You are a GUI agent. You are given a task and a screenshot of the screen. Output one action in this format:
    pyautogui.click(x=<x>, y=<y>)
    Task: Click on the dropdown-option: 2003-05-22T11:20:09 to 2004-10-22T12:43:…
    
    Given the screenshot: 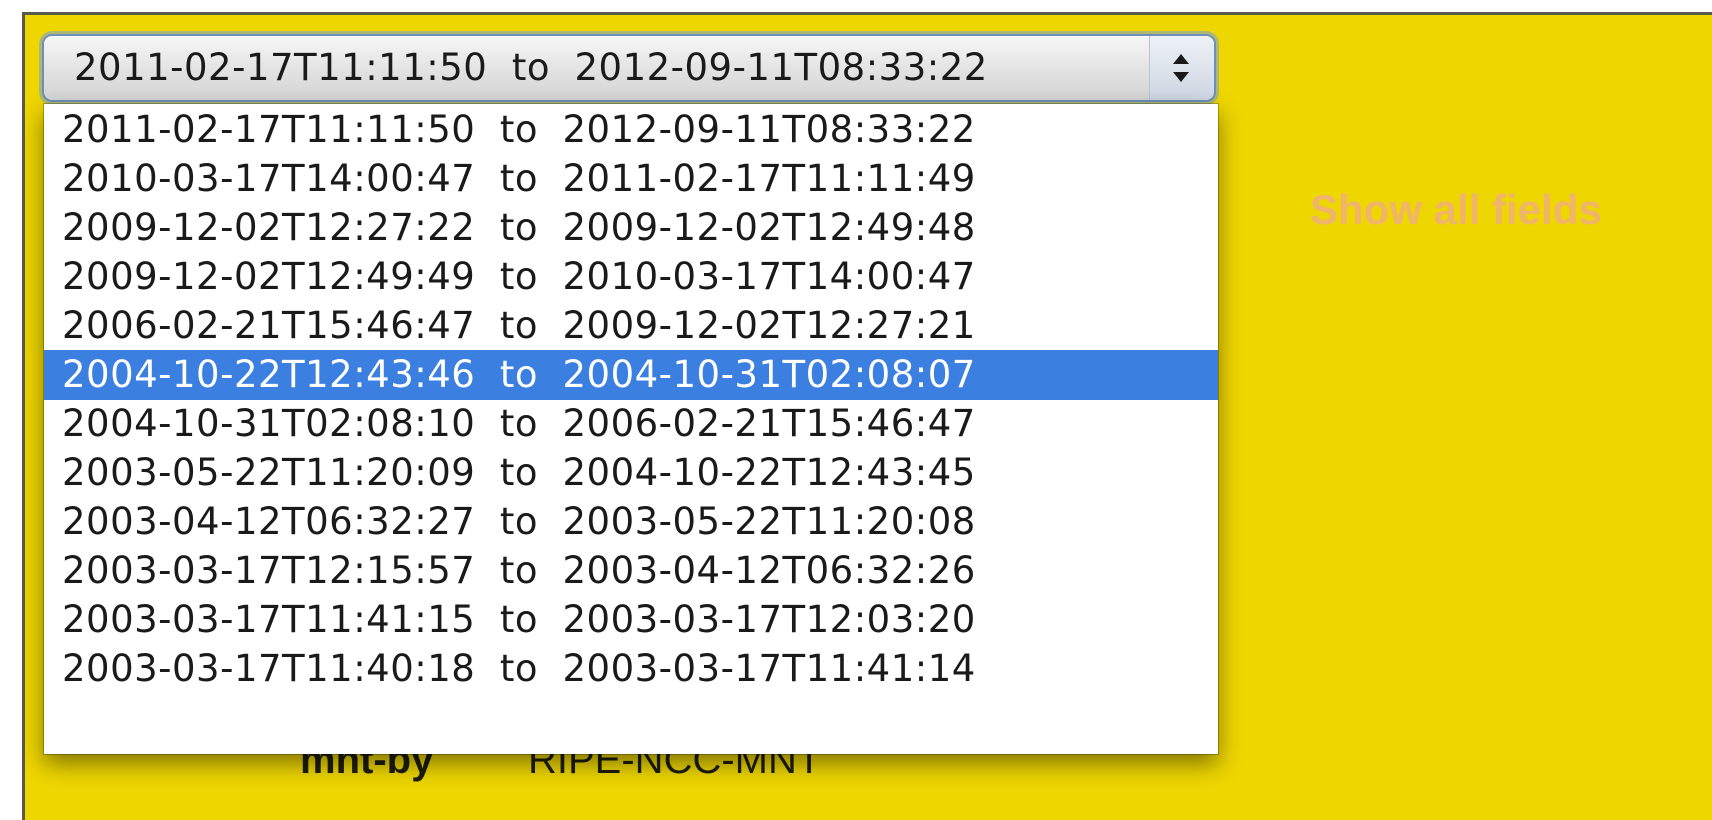 What is the action you would take?
    pyautogui.click(x=631, y=473)
    